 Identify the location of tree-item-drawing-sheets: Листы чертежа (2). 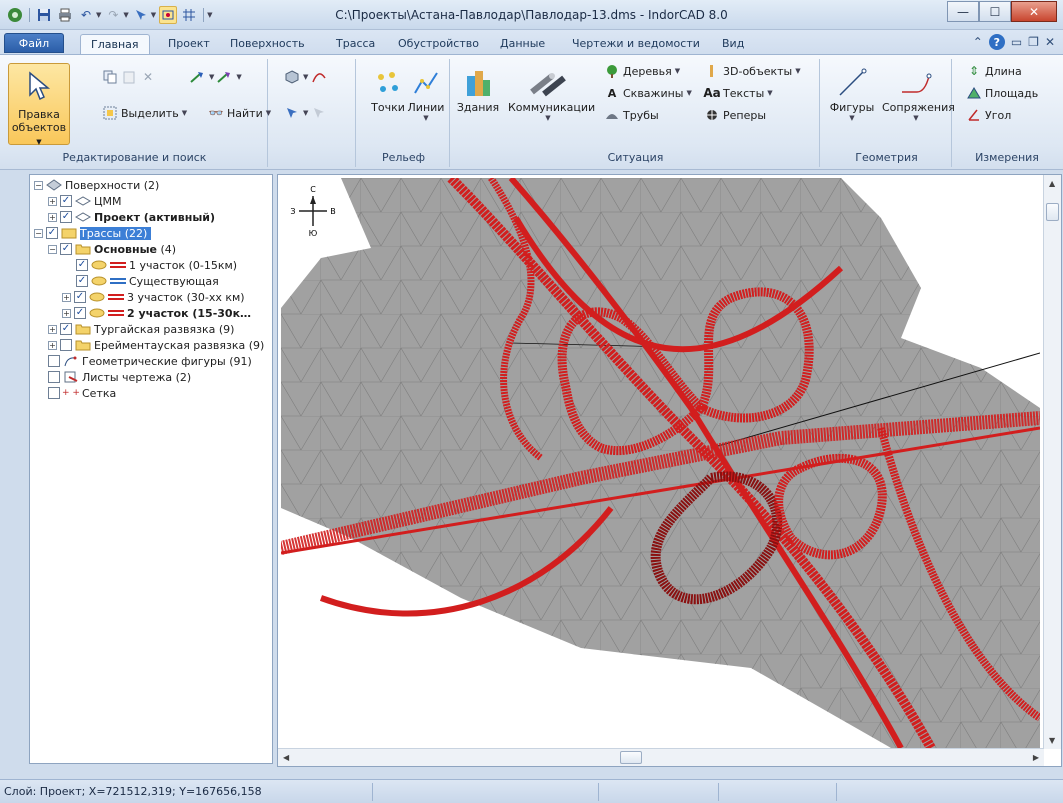
(119, 377).